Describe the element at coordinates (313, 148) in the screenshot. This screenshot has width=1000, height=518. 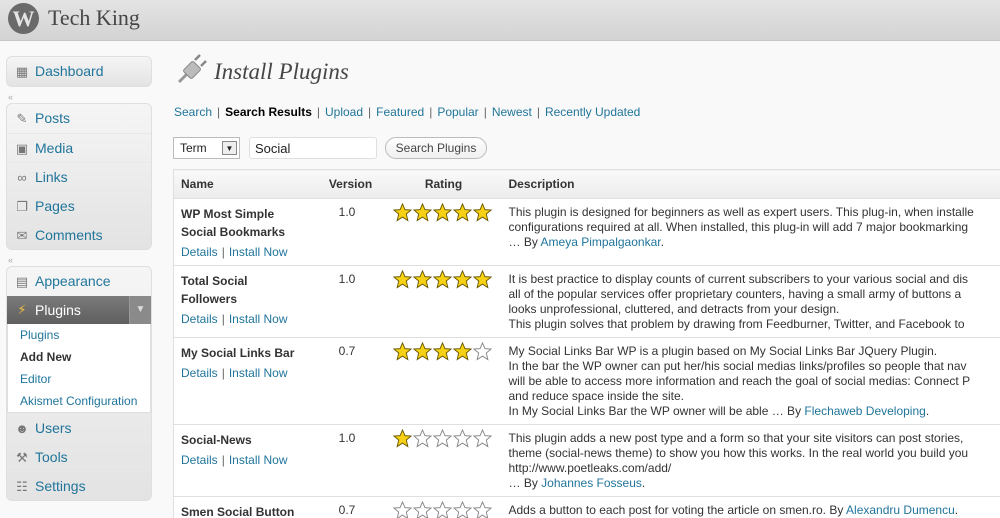
I see `search-input` at that location.